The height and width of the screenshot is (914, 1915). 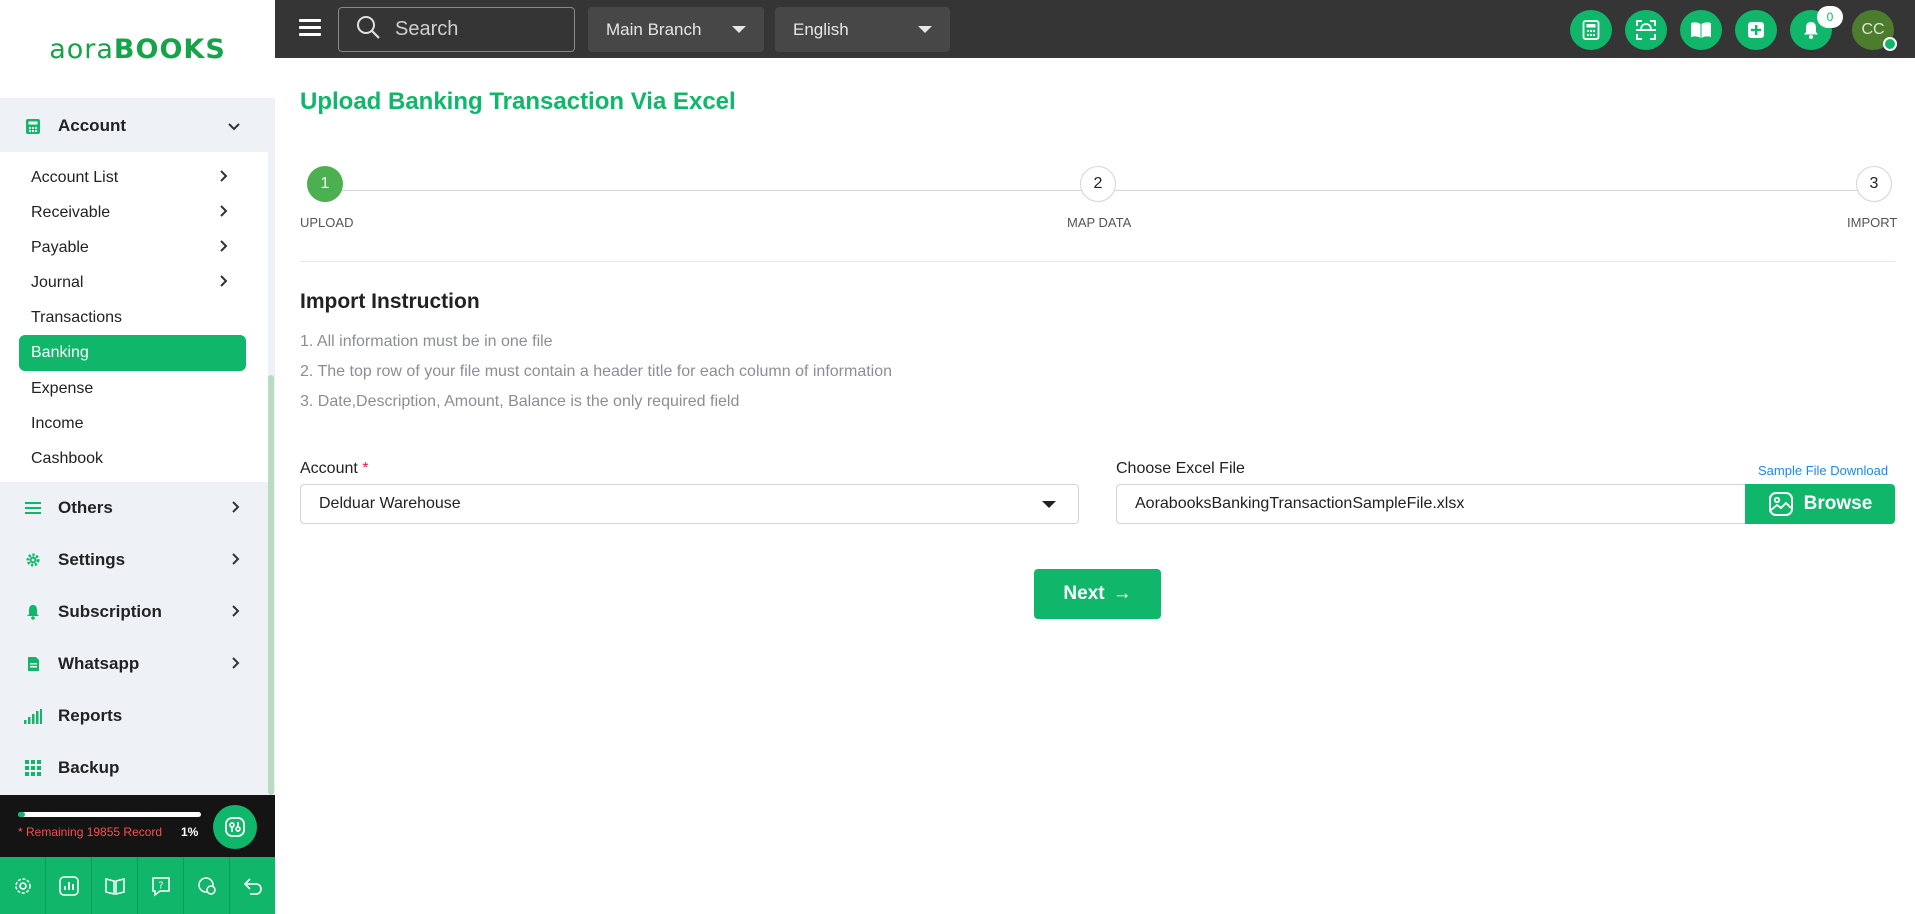 I want to click on language-value: English, so click(x=821, y=29).